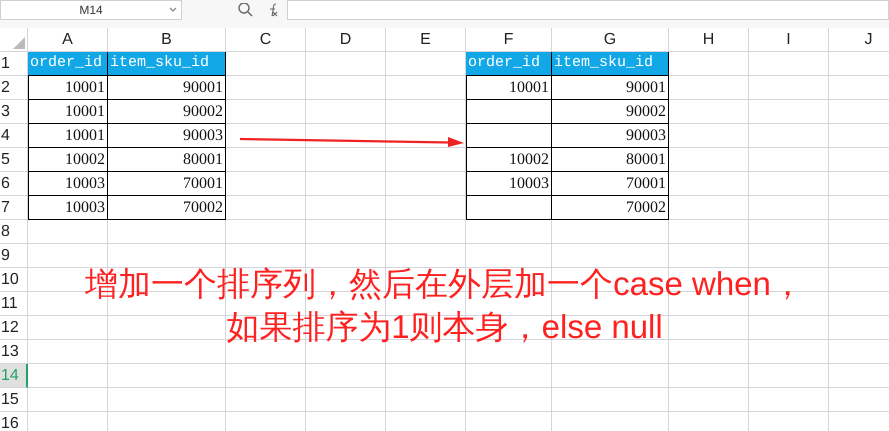 The width and height of the screenshot is (889, 431). I want to click on name-box: M14, so click(91, 10).